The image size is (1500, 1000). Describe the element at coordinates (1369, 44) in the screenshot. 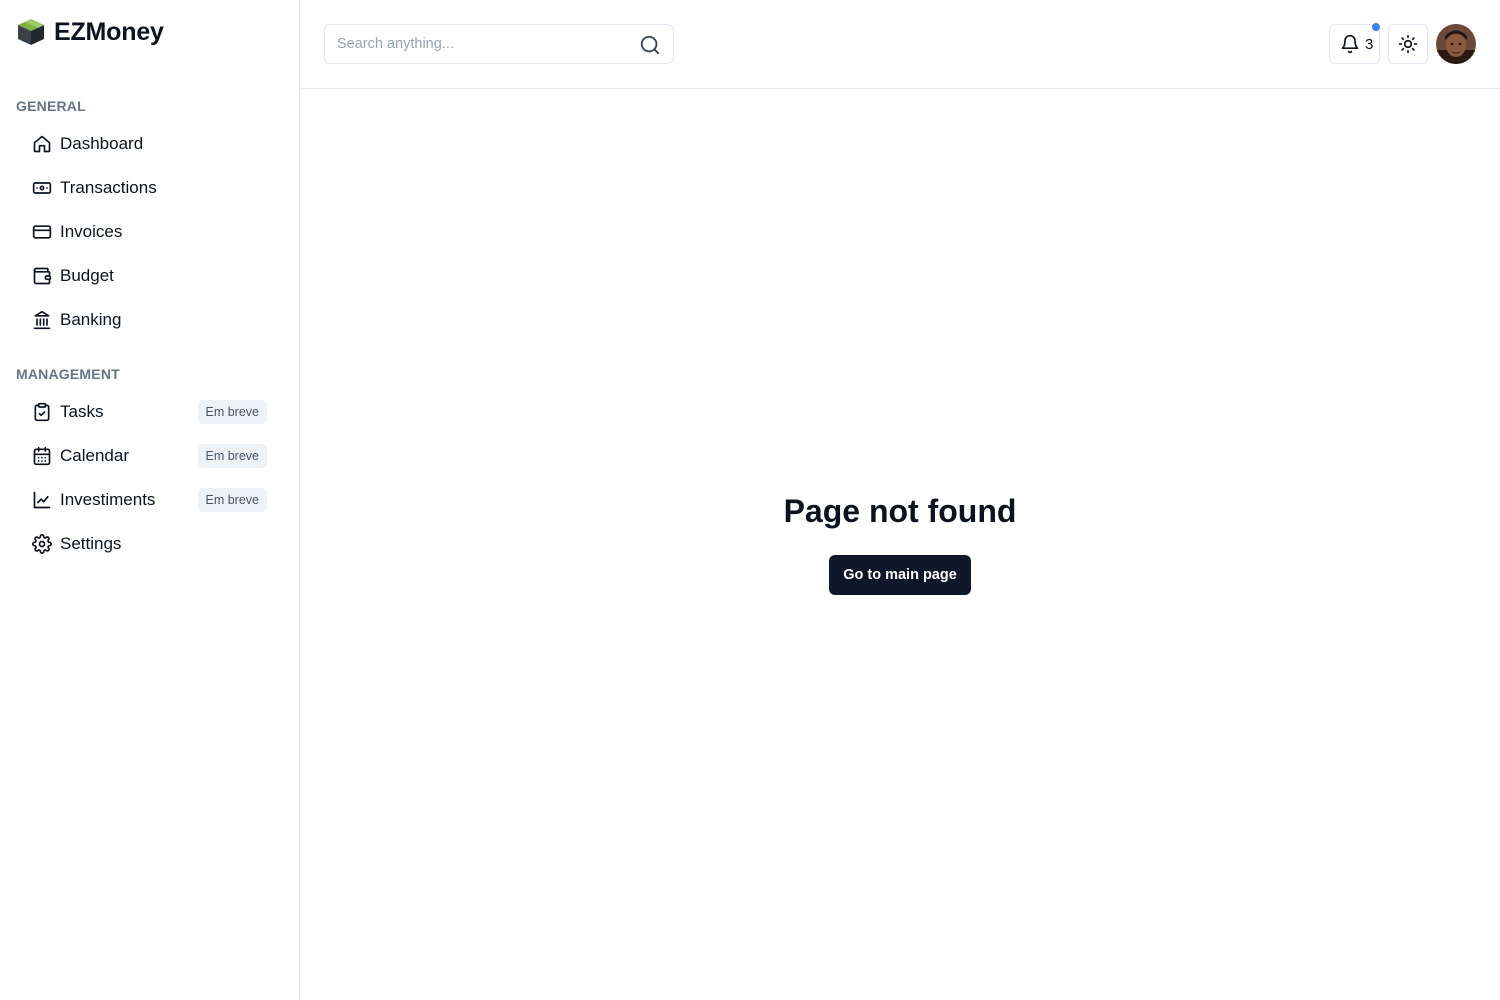

I see `notification-count: 3` at that location.